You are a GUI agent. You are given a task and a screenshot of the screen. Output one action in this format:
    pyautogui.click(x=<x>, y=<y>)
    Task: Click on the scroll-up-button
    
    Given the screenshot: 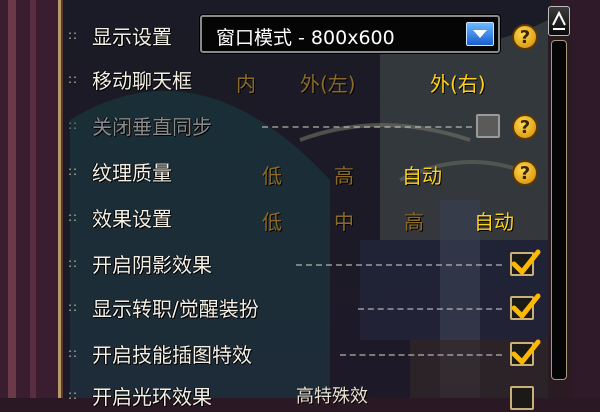 What is the action you would take?
    pyautogui.click(x=559, y=21)
    